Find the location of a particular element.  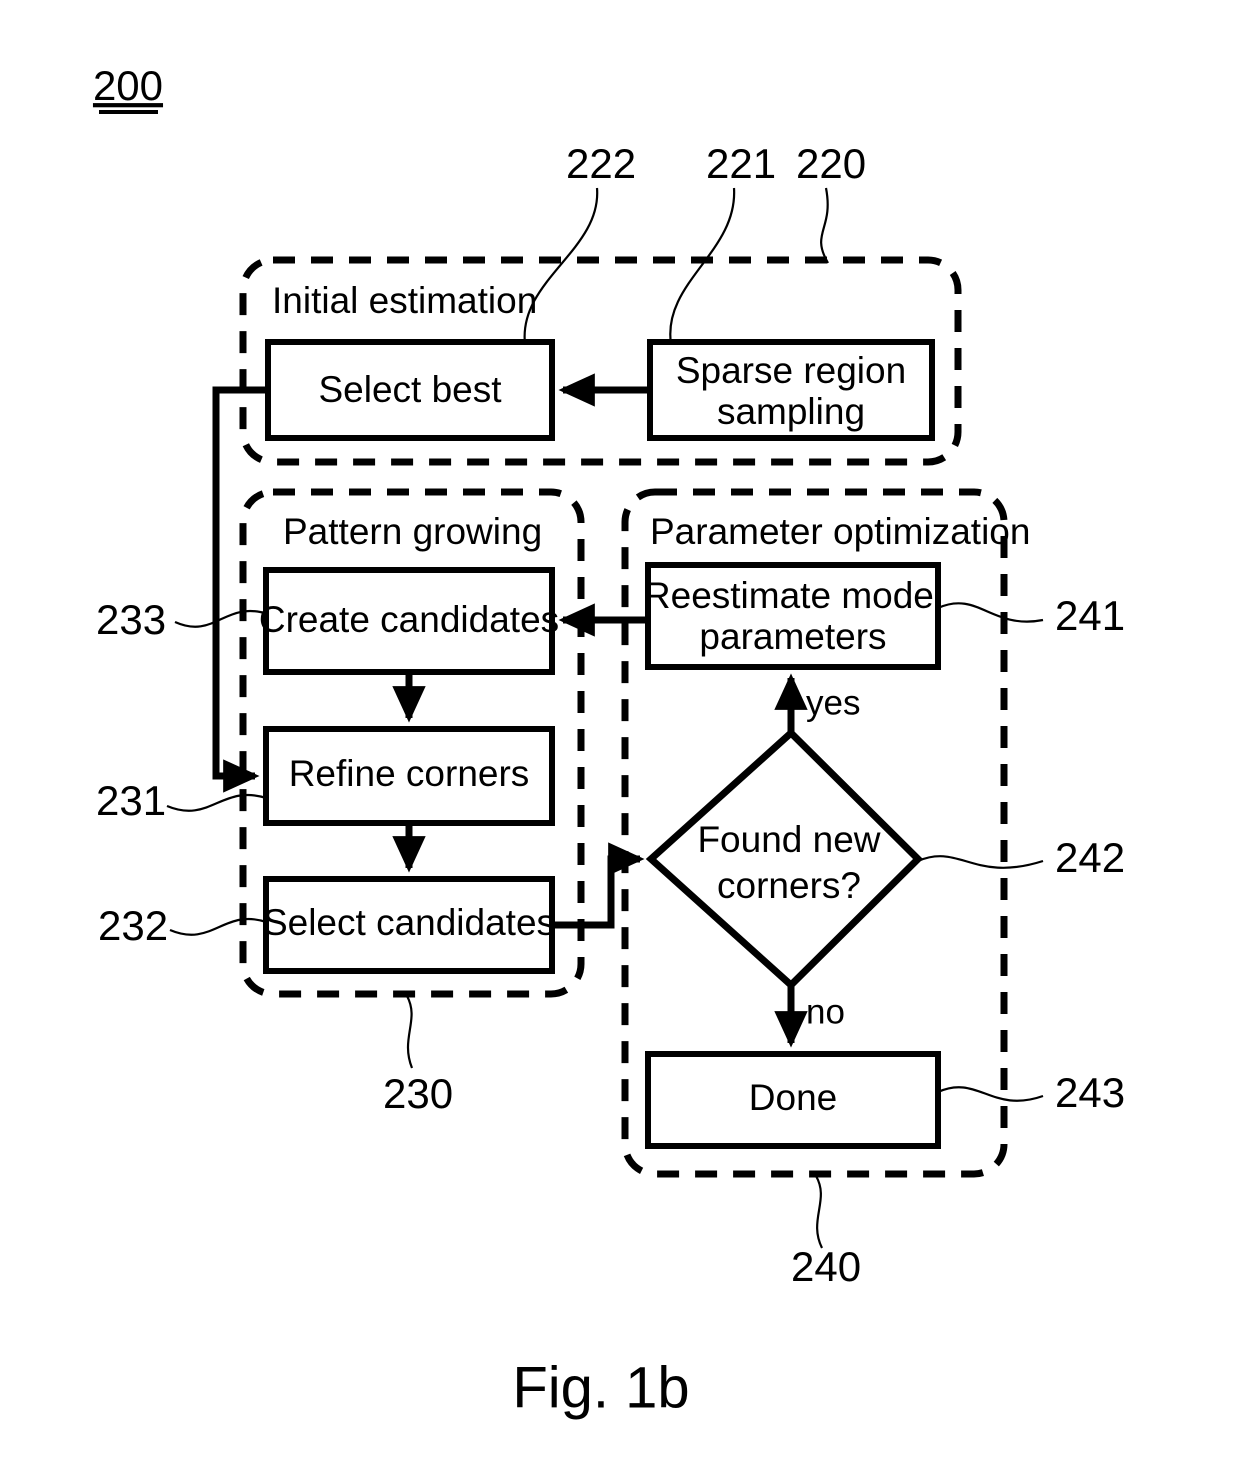

node-refine-corners: Refine corners is located at coordinates (409, 776).